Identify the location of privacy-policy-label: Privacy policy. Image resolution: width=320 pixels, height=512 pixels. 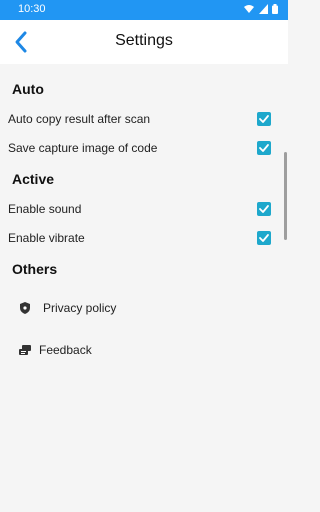
(80, 308).